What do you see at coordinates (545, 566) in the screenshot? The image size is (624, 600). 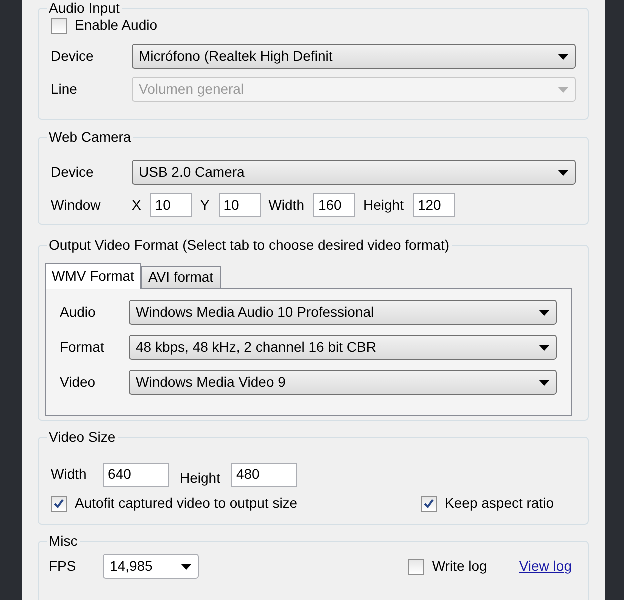 I see `view-log-link: View log` at bounding box center [545, 566].